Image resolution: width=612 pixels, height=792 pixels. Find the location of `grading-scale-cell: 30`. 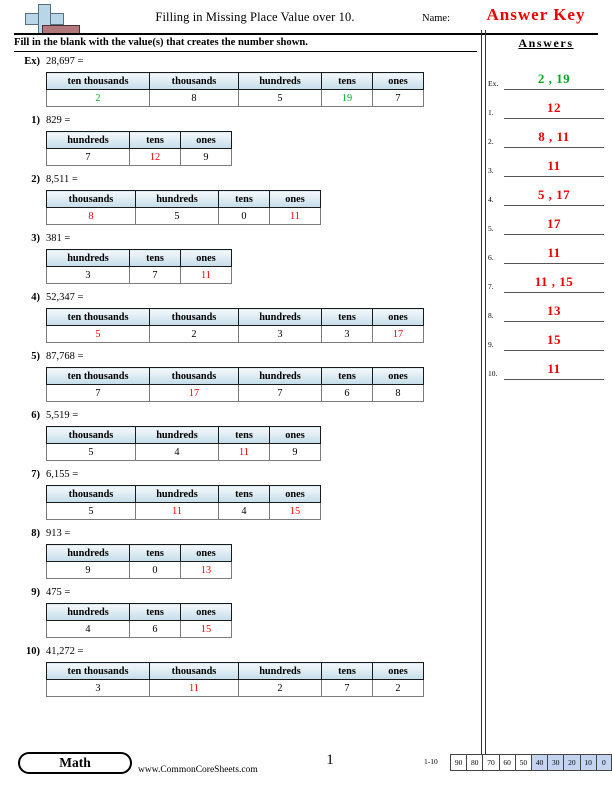

grading-scale-cell: 30 is located at coordinates (556, 762).